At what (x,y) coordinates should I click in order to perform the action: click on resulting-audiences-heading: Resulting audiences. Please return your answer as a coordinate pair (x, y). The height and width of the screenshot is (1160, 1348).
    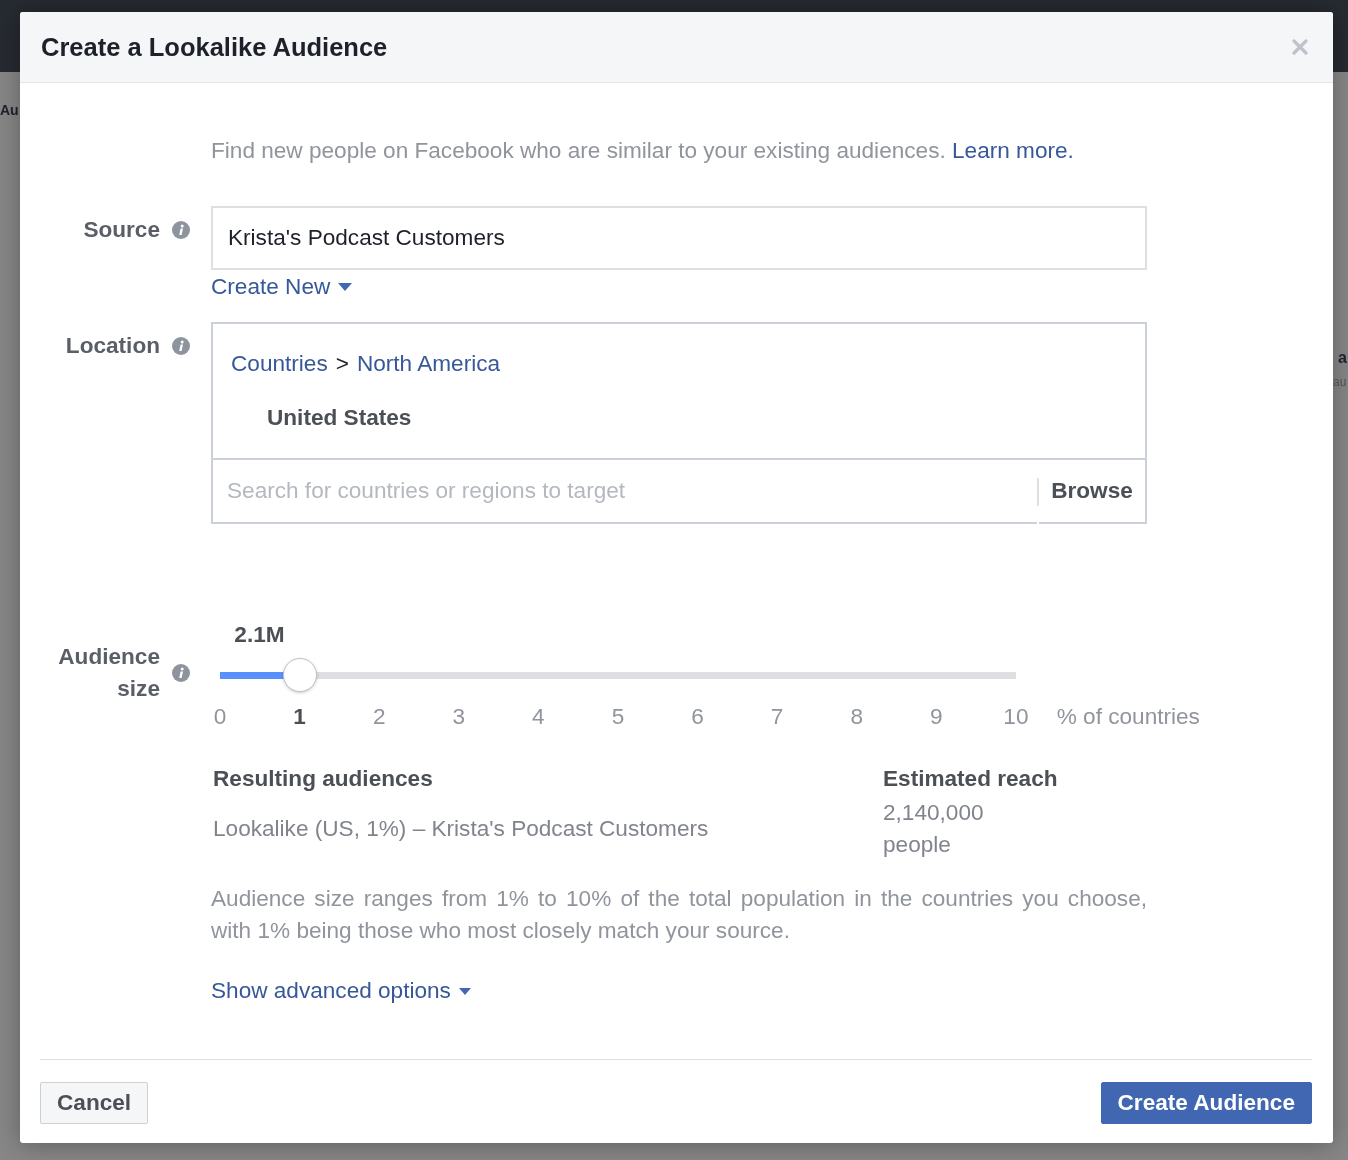
    Looking at the image, I should click on (323, 779).